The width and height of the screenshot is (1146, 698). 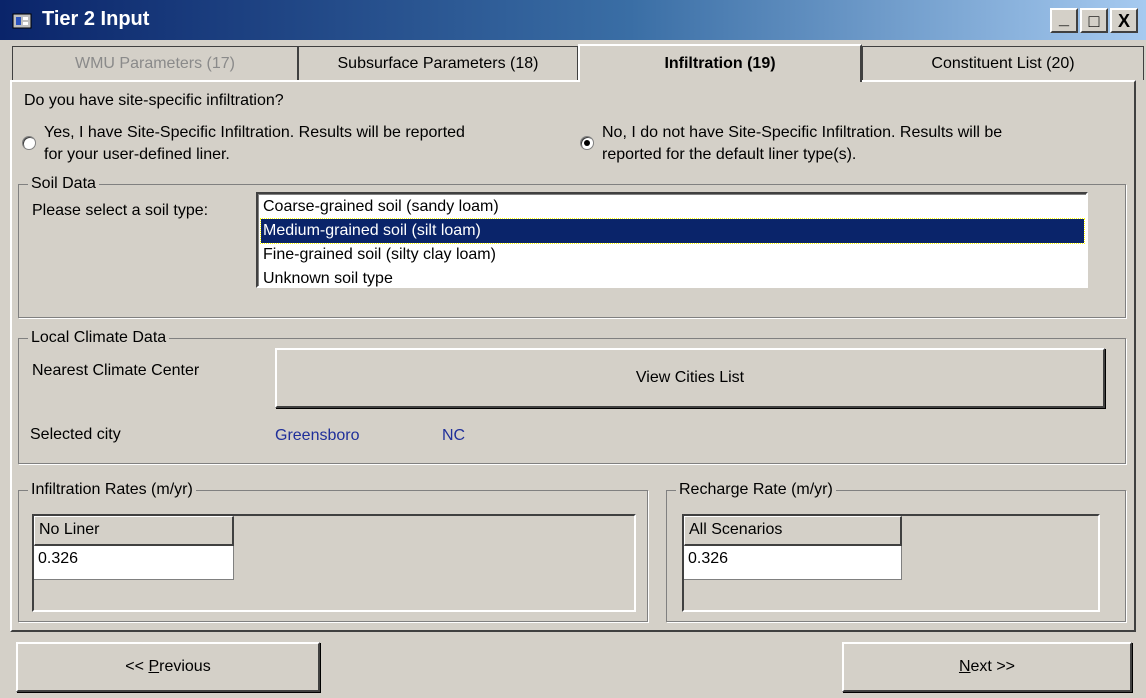 What do you see at coordinates (454, 435) in the screenshot?
I see `selected-state-value: NC` at bounding box center [454, 435].